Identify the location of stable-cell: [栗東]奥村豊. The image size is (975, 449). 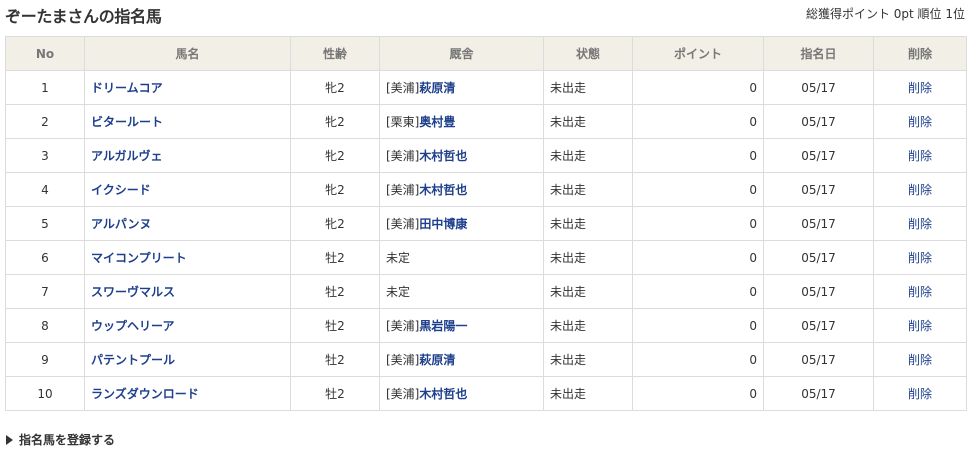
(461, 121).